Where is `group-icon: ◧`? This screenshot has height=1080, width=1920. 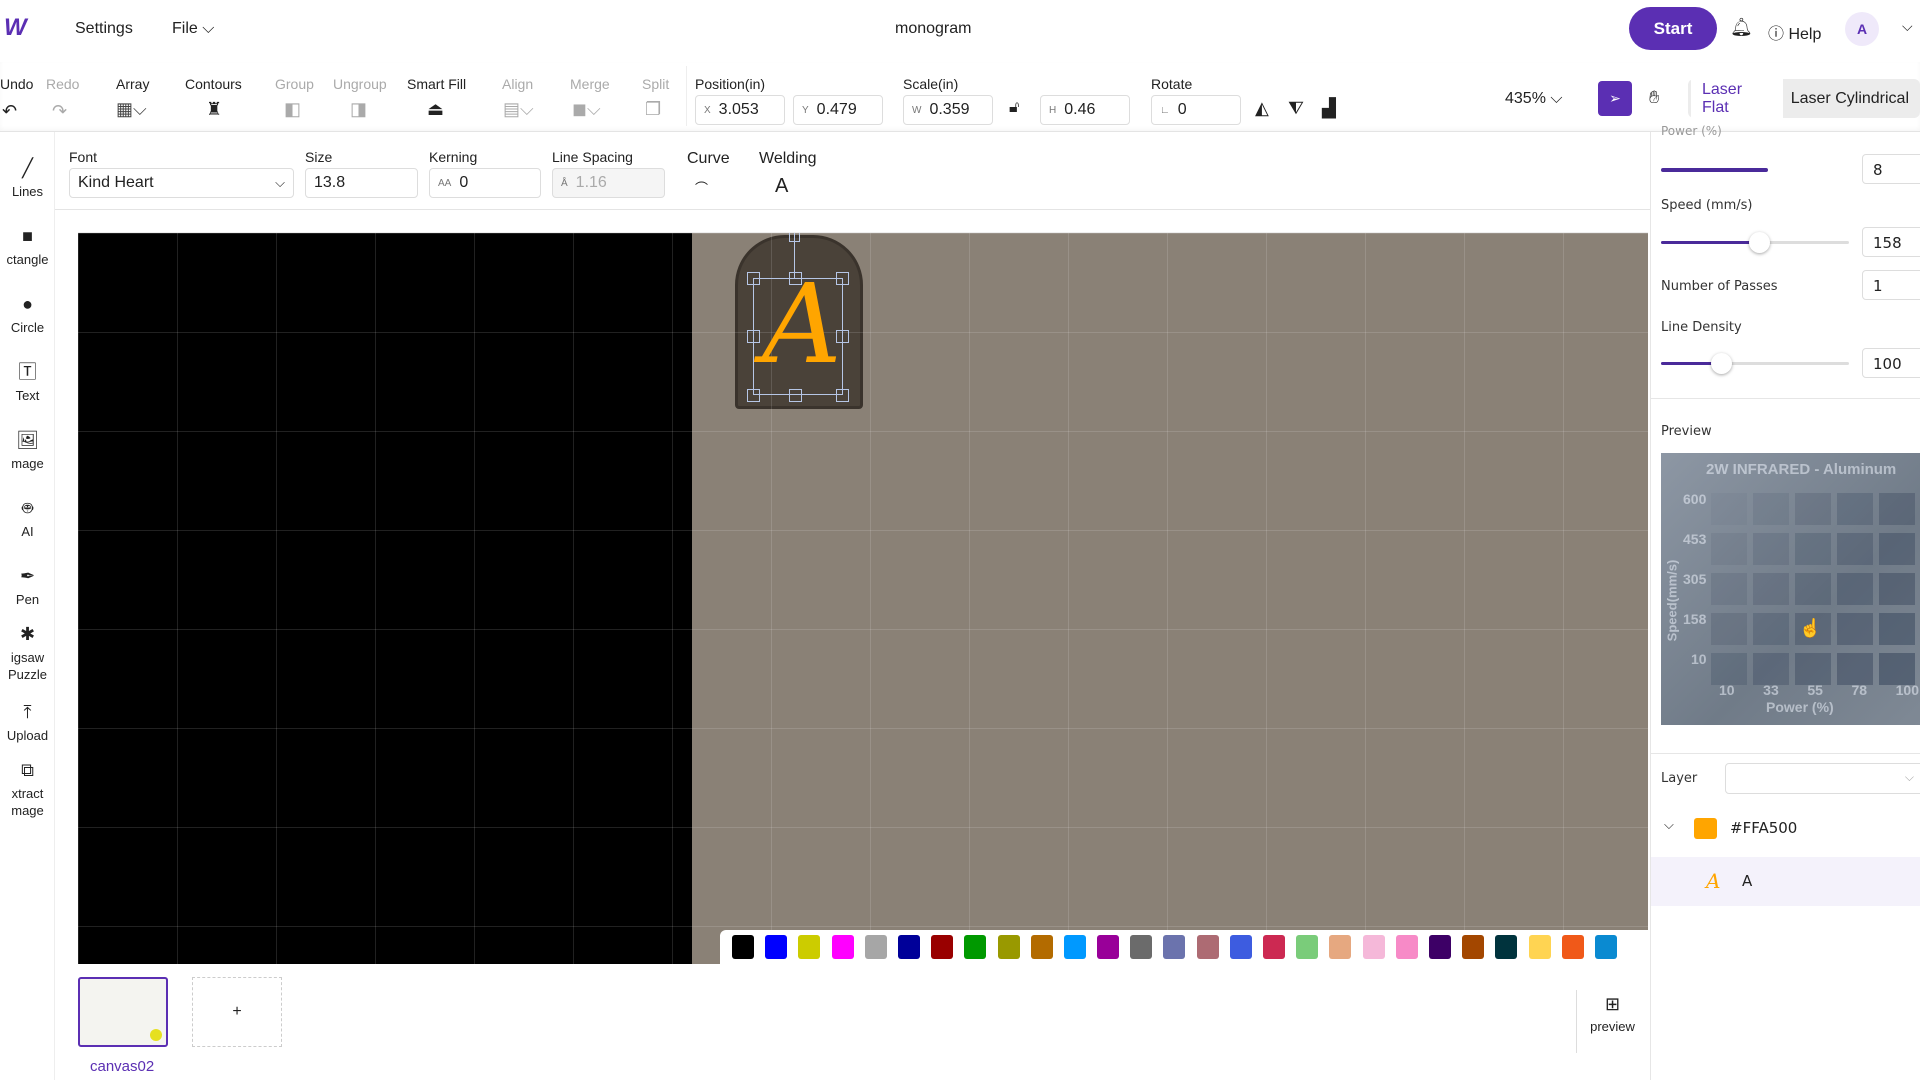
group-icon: ◧ is located at coordinates (292, 109).